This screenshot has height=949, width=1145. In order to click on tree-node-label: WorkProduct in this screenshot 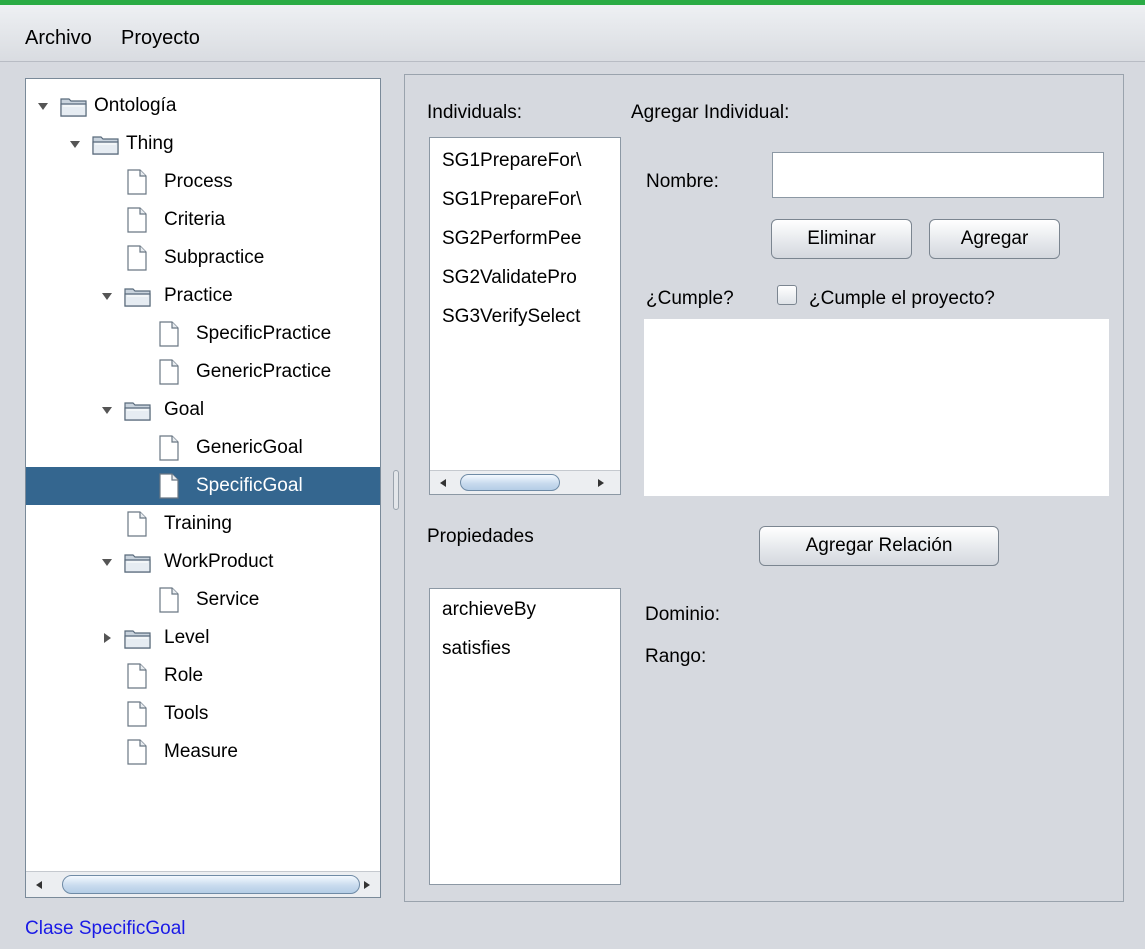, I will do `click(219, 561)`.